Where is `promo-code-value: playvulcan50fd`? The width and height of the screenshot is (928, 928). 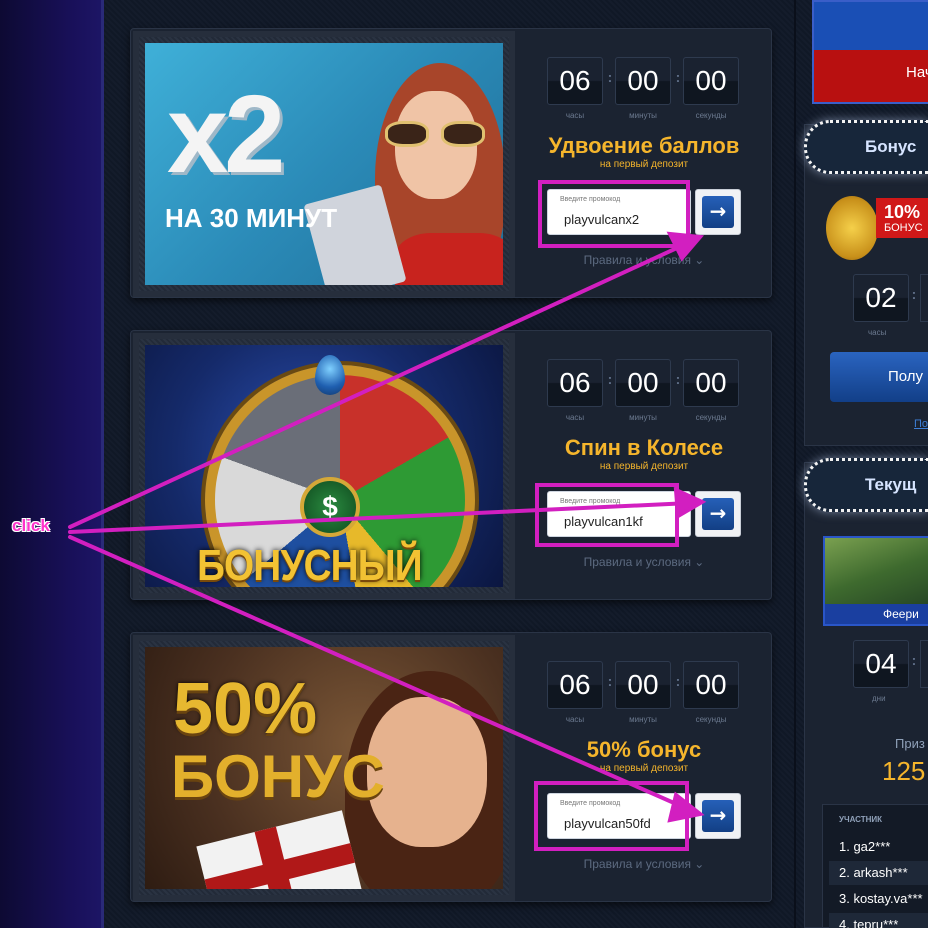 promo-code-value: playvulcan50fd is located at coordinates (607, 823).